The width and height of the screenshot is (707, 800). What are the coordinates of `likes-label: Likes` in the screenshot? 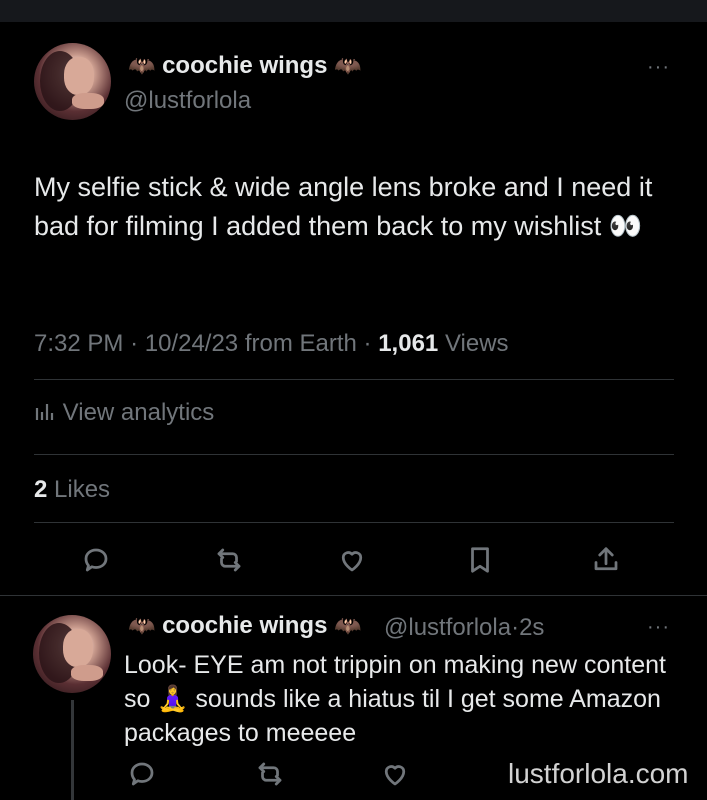 It's located at (82, 489).